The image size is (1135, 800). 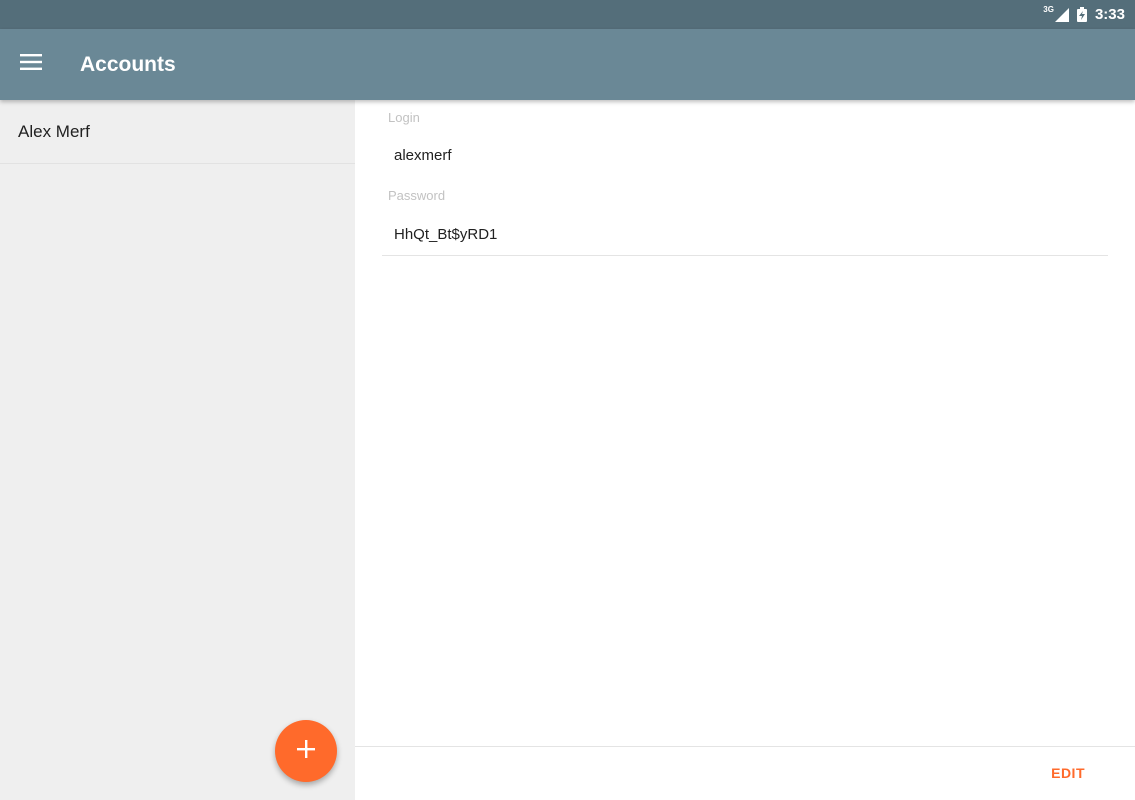 I want to click on login-label: Login, so click(x=404, y=117).